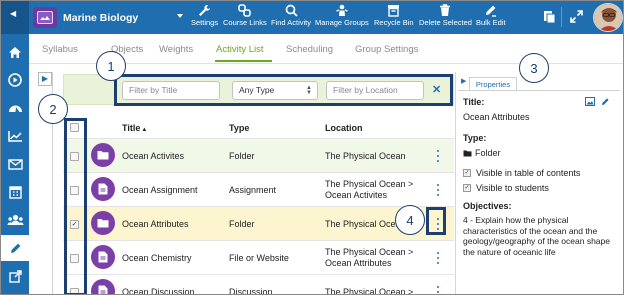  I want to click on course-title: Marine Biology, so click(100, 18).